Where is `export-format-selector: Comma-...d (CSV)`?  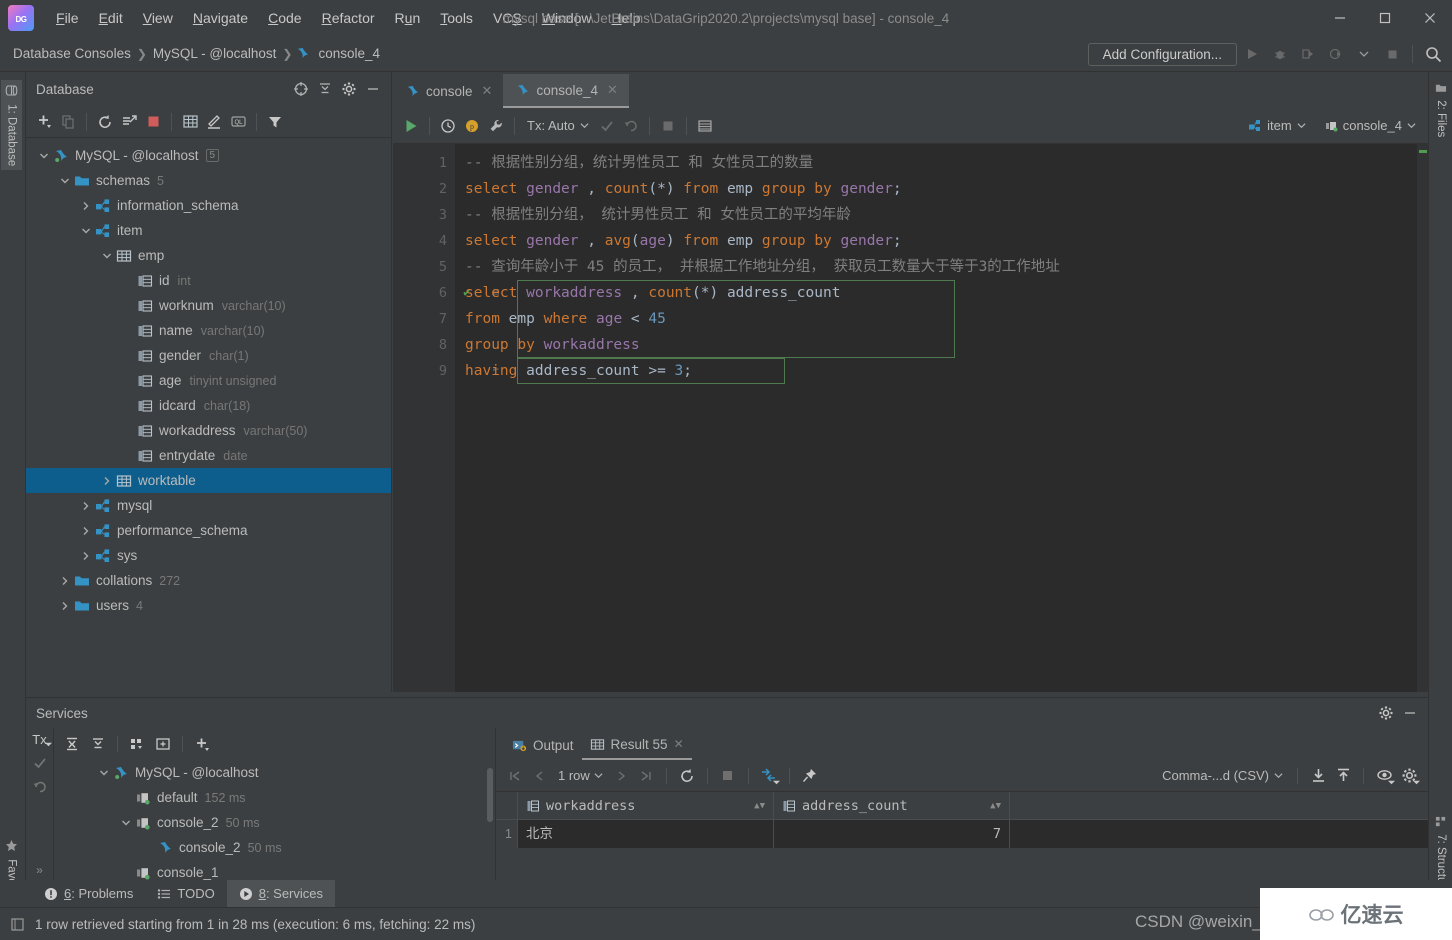
export-format-selector: Comma-...d (CSV) is located at coordinates (1222, 775).